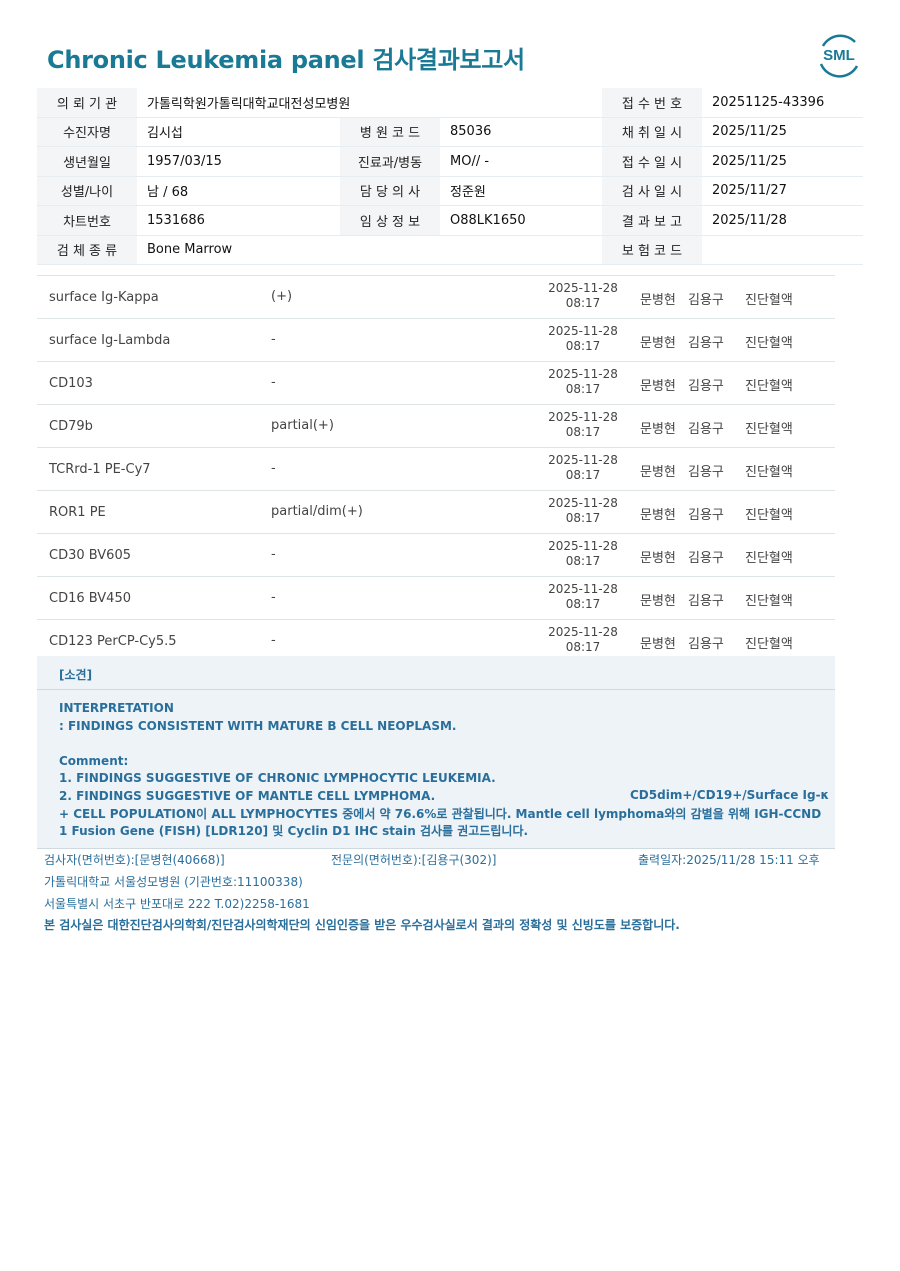 The width and height of the screenshot is (900, 1271). What do you see at coordinates (488, 220) in the screenshot?
I see `clinical-value: O88LK1650` at bounding box center [488, 220].